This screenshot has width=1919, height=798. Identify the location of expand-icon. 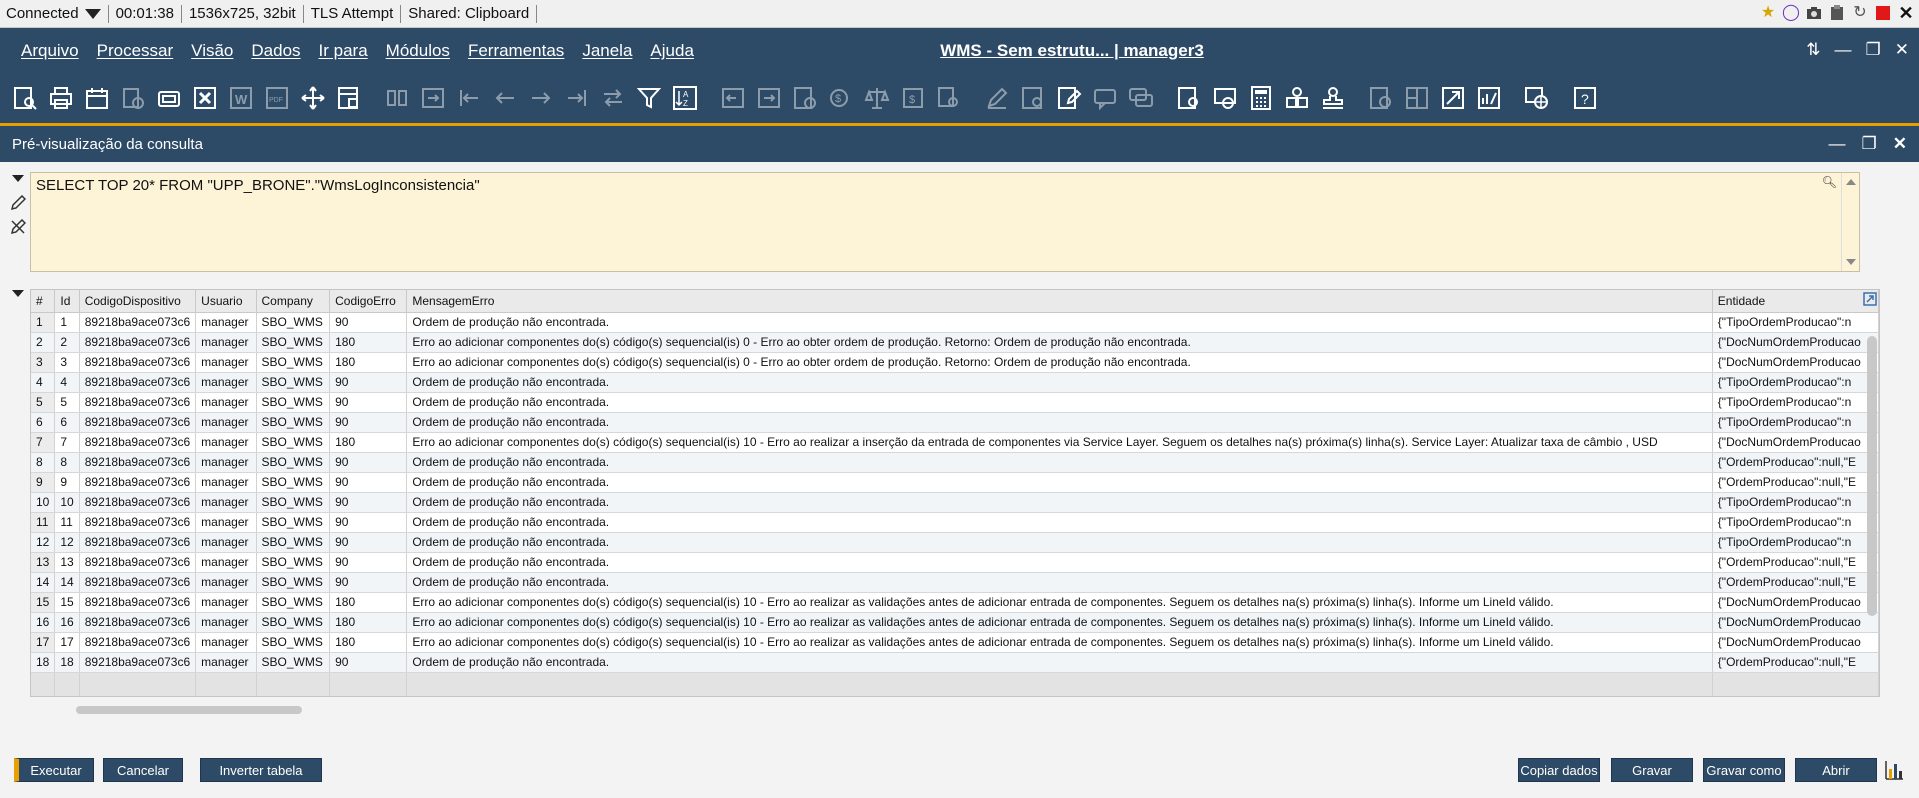
(1870, 301).